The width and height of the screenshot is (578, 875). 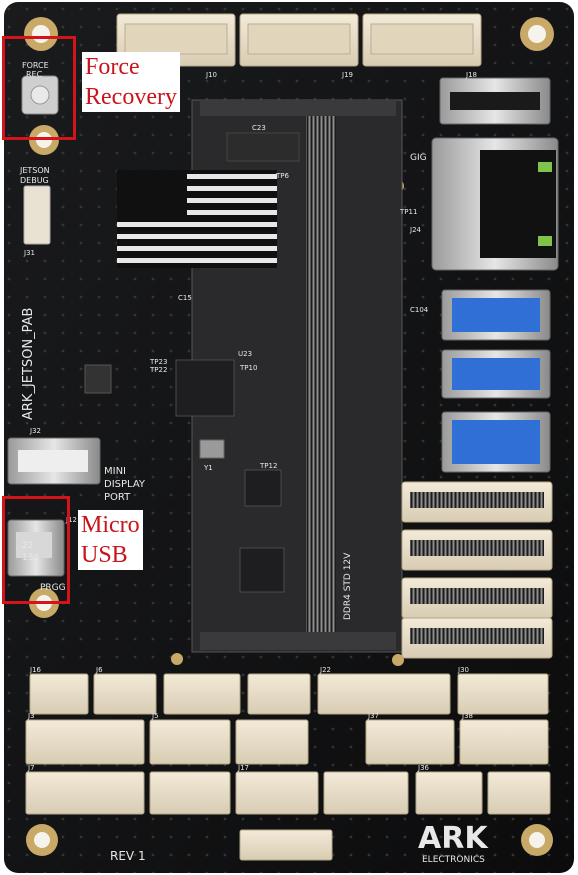 What do you see at coordinates (495, 204) in the screenshot?
I see `ethernet-jack` at bounding box center [495, 204].